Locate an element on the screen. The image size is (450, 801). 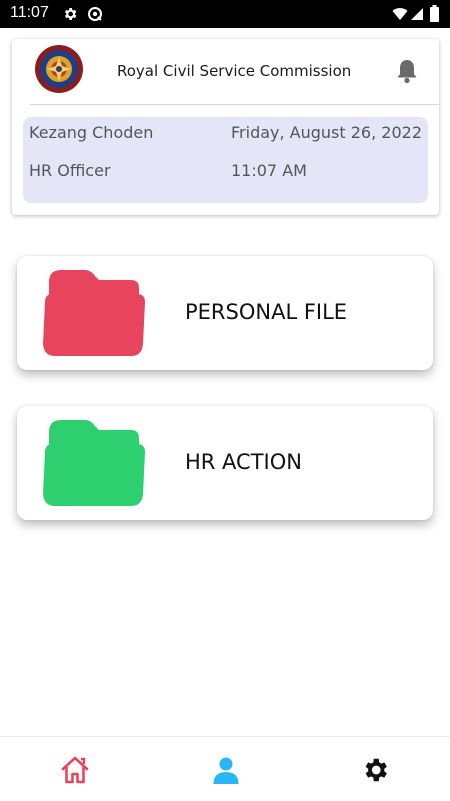
hr-action-card: HR ACTION is located at coordinates (225, 463).